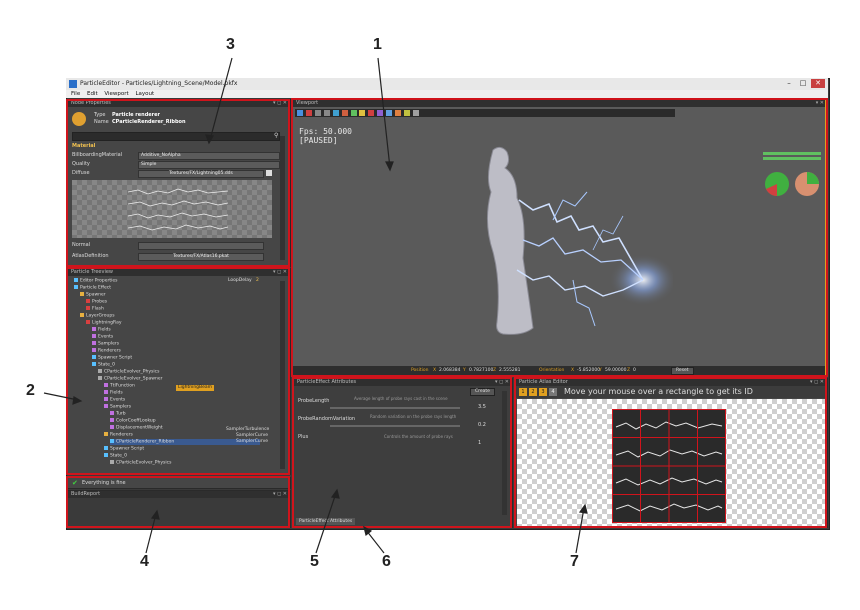  Describe the element at coordinates (386, 561) in the screenshot. I see `callout-6: 6` at that location.